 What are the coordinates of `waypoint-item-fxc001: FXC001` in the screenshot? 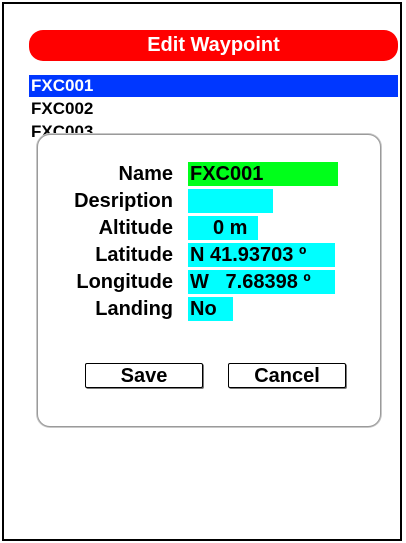 It's located at (213, 86).